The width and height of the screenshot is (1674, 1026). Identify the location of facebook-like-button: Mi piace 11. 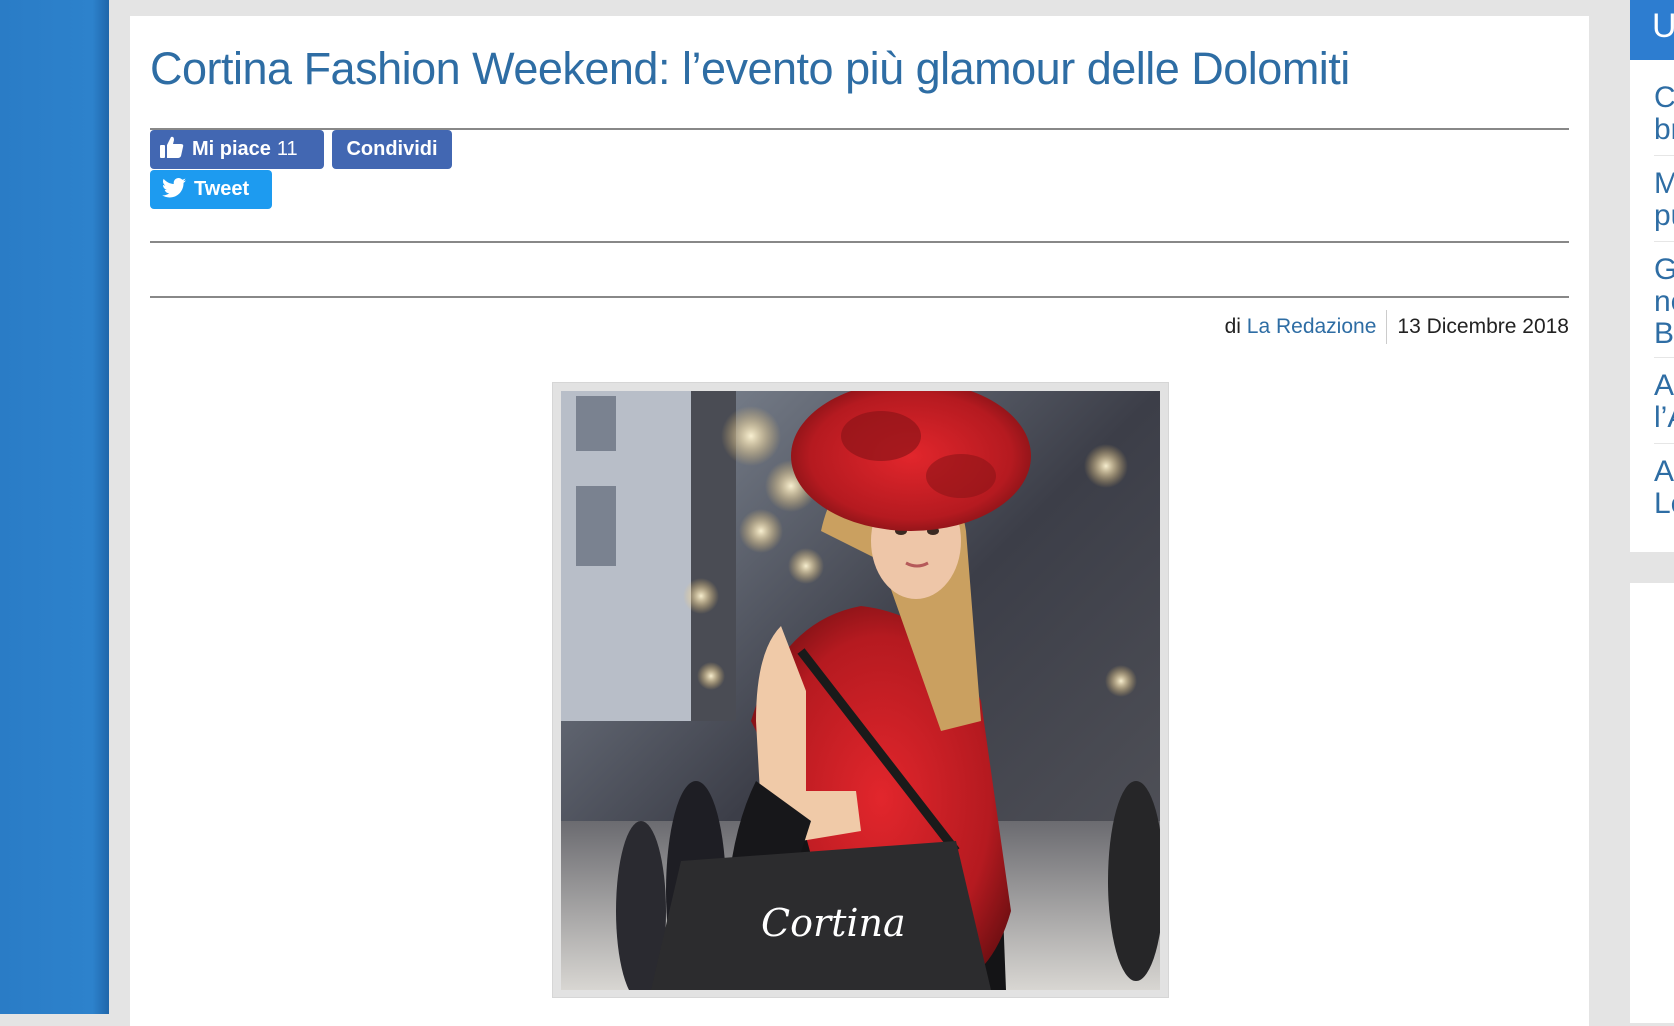
(237, 149).